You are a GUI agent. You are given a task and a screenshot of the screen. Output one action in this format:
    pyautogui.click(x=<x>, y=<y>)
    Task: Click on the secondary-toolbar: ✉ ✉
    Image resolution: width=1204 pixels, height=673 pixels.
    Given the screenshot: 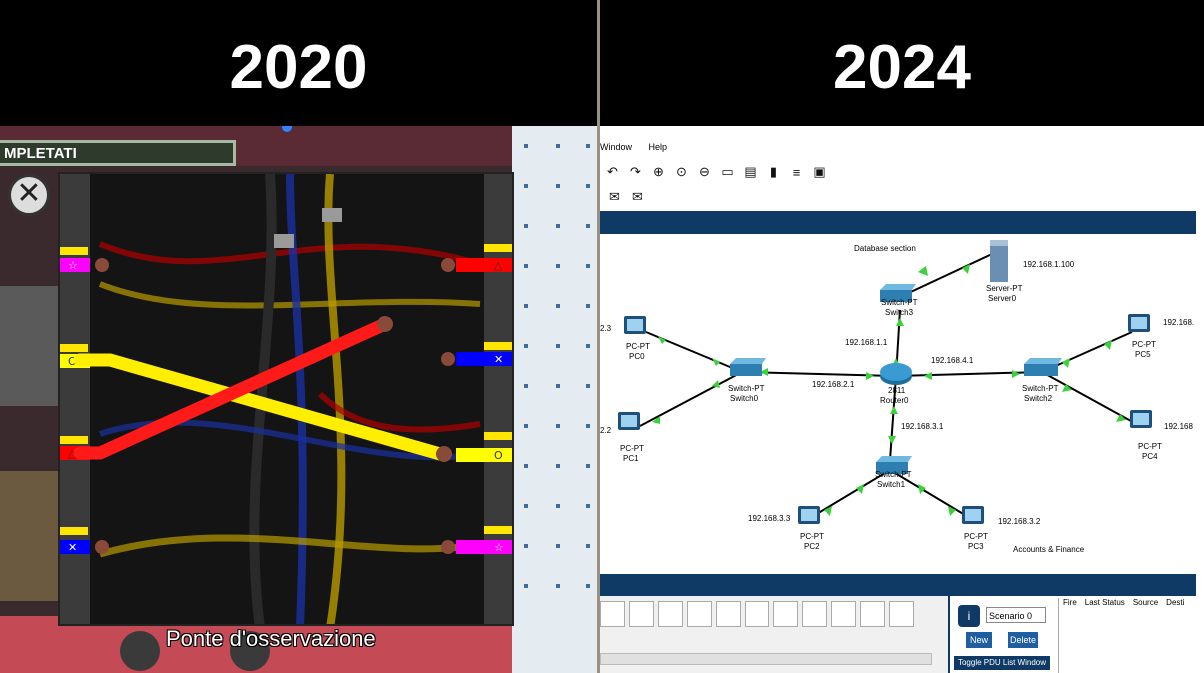 What is the action you would take?
    pyautogui.click(x=626, y=196)
    